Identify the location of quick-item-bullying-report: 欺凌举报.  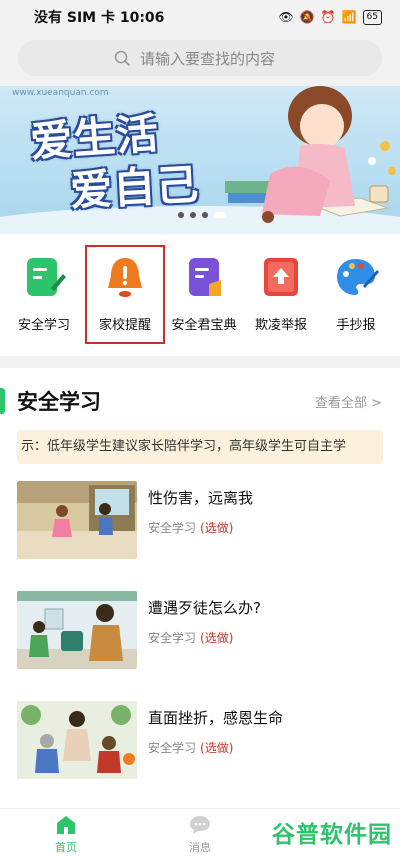
(281, 293).